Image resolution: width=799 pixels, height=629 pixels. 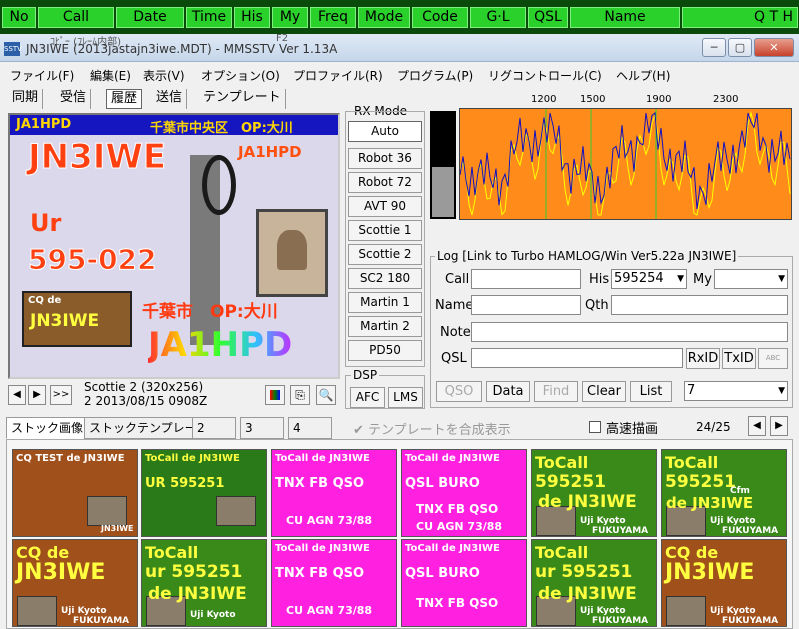 What do you see at coordinates (242, 99) in the screenshot?
I see `tab-template: テンプレート` at bounding box center [242, 99].